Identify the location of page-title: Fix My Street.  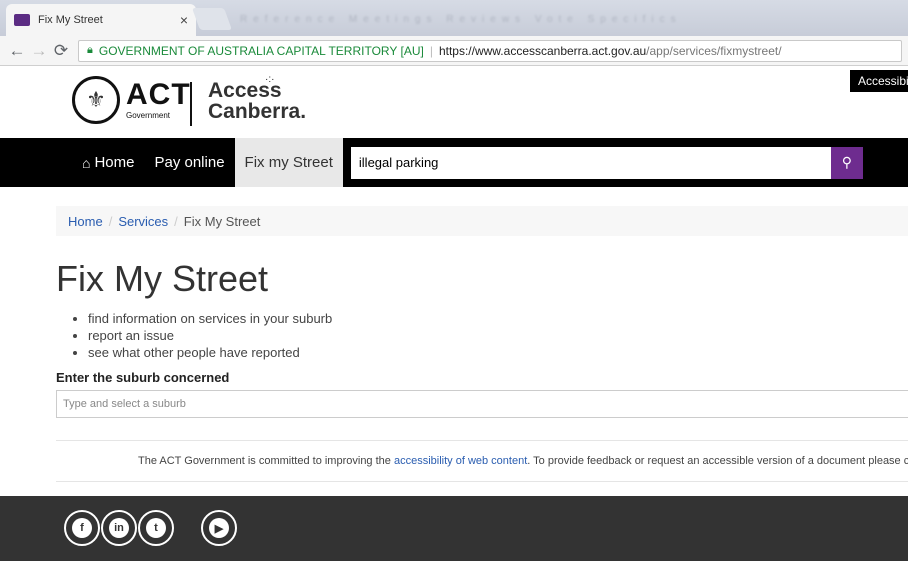
(162, 278).